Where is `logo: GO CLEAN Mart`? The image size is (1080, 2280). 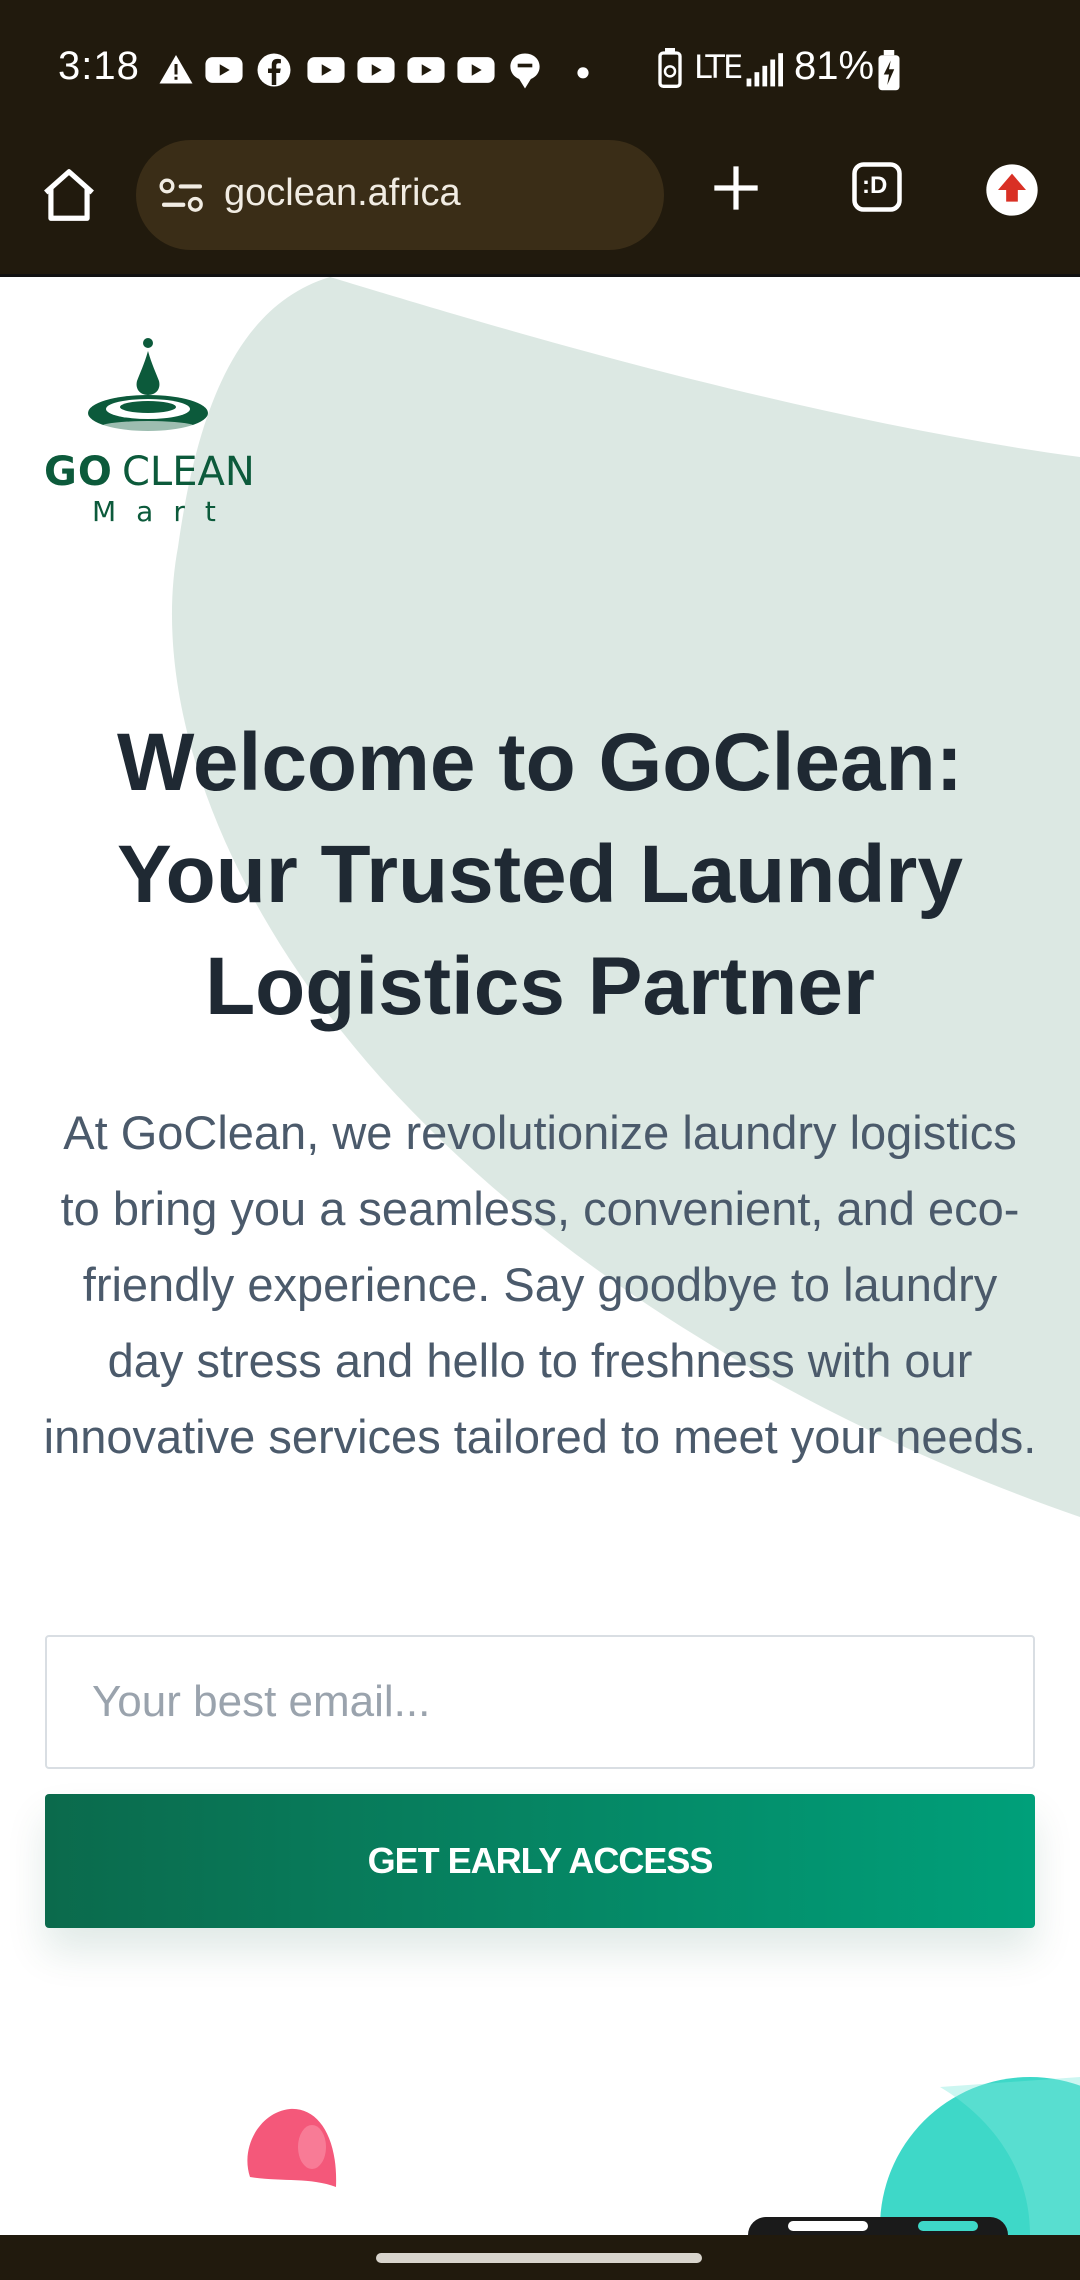
logo: GO CLEAN Mart is located at coordinates (154, 432).